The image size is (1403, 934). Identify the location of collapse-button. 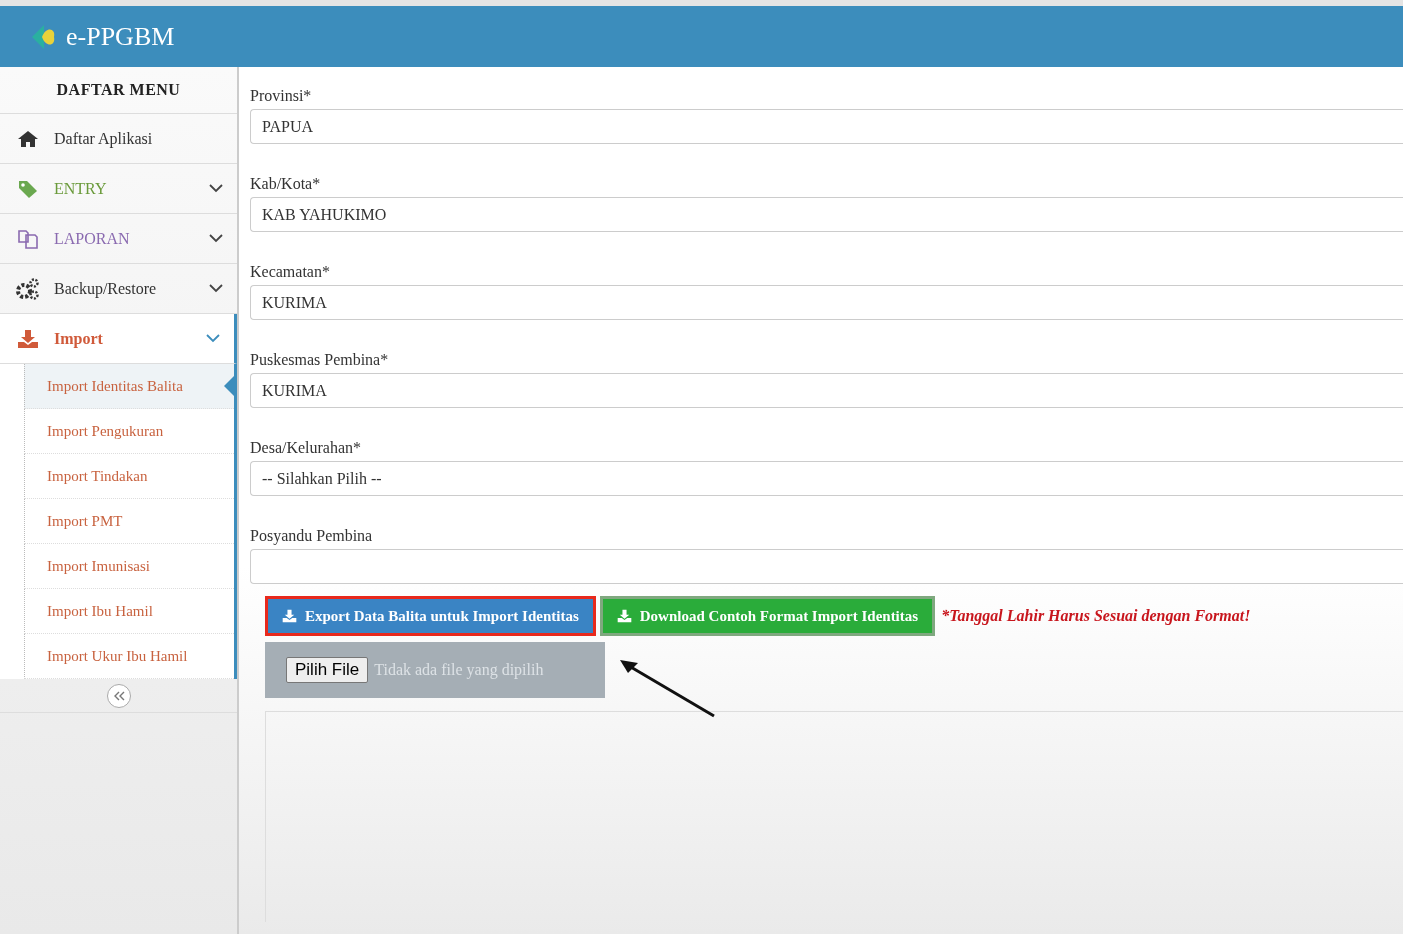
(118, 695).